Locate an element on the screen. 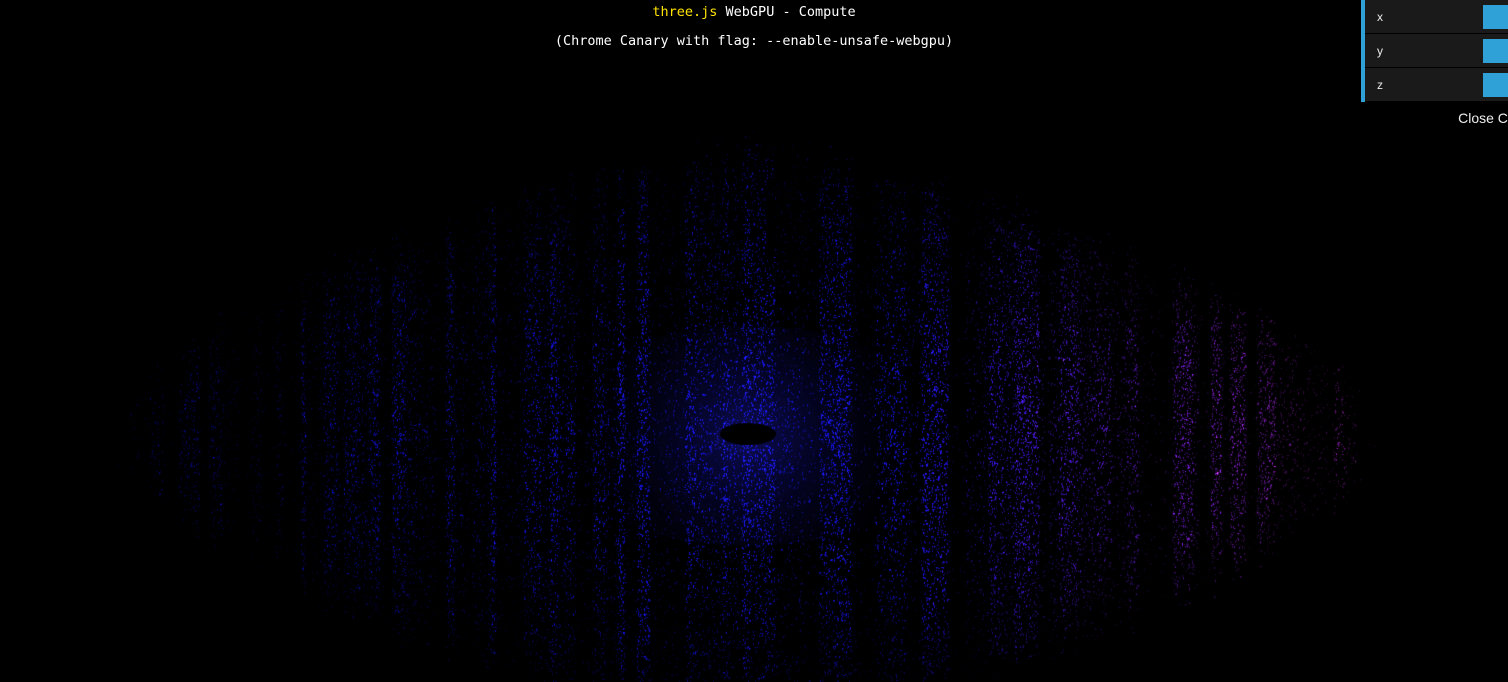  slider-track-z is located at coordinates (1495, 84).